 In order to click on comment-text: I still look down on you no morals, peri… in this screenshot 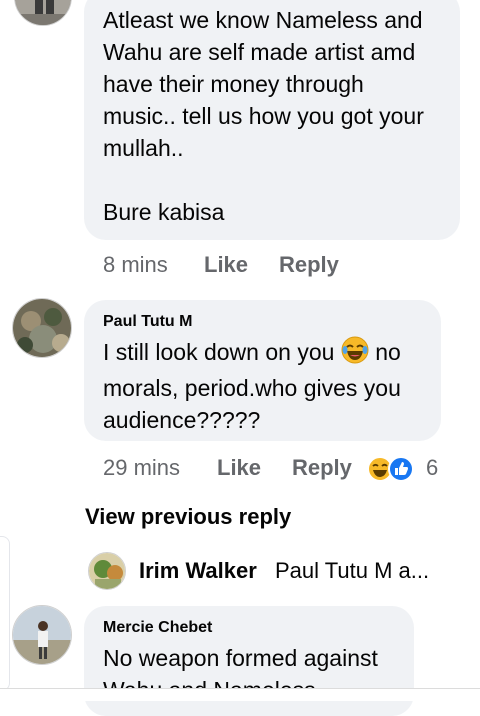, I will do `click(264, 386)`.